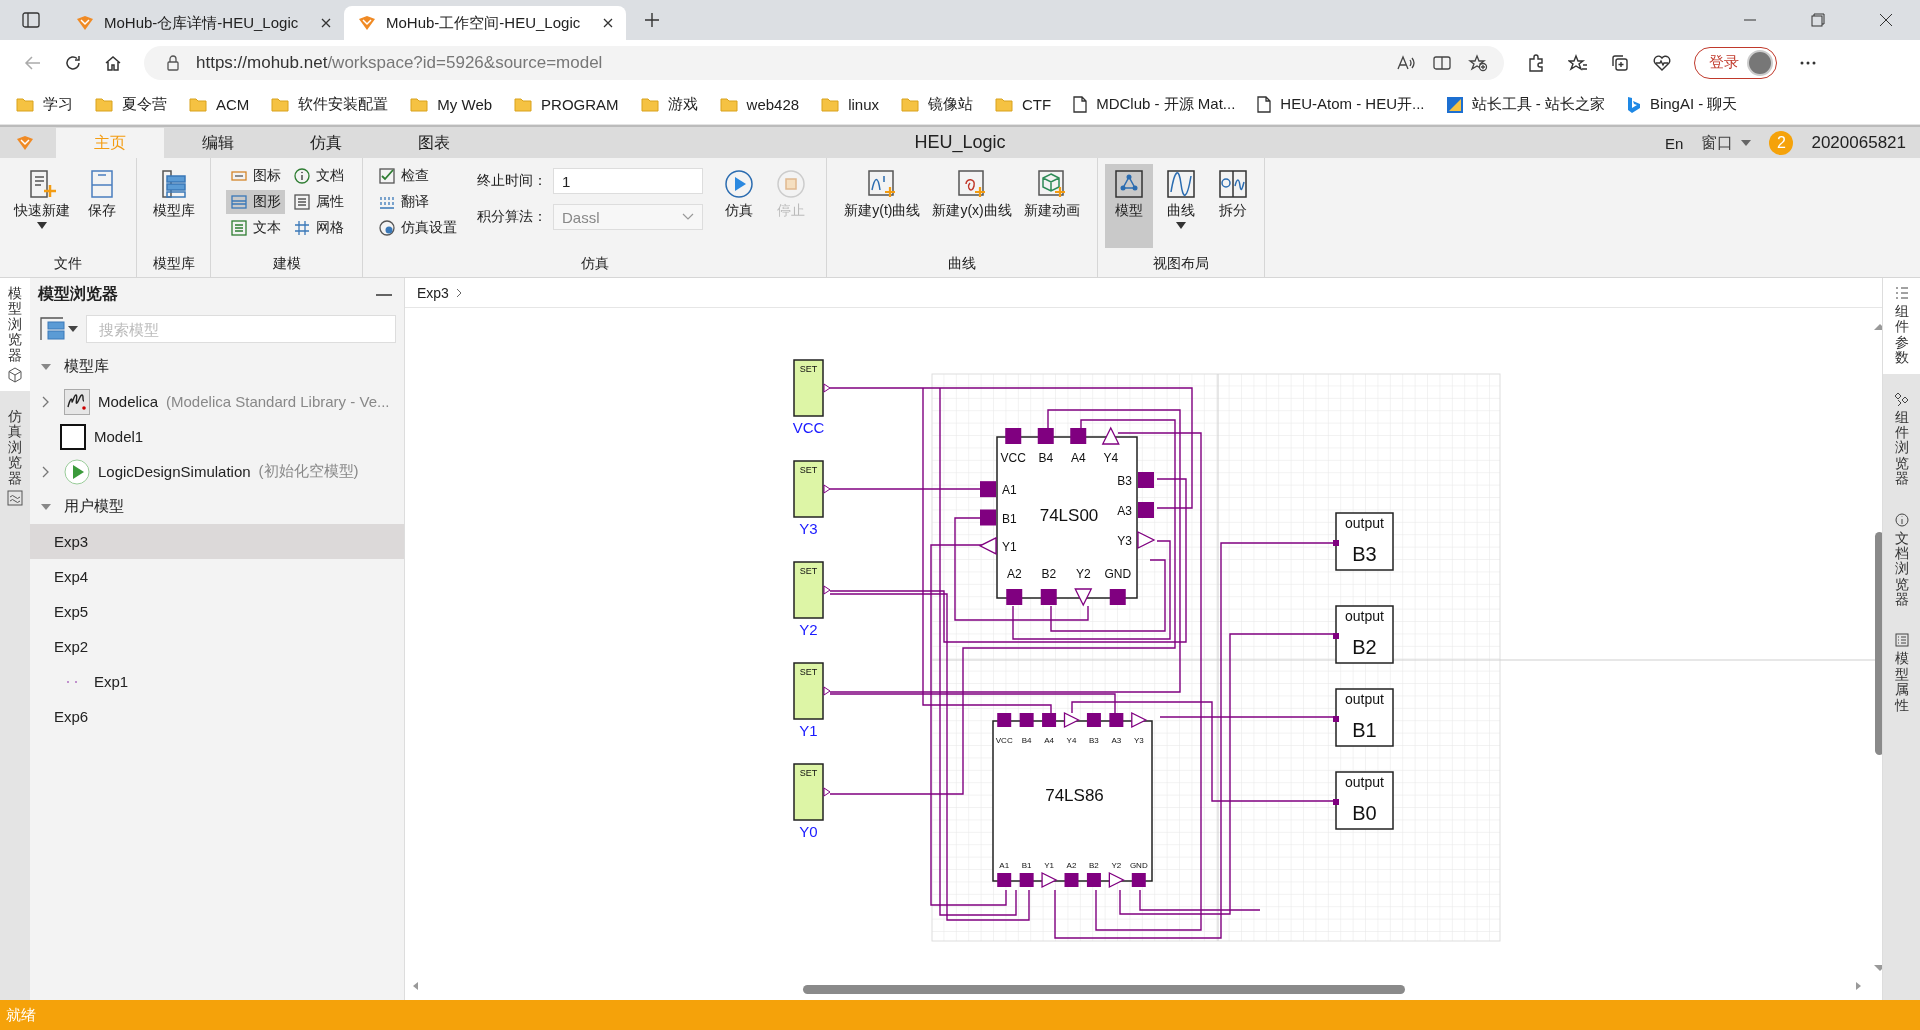  Describe the element at coordinates (1726, 143) in the screenshot. I see `window-menu: 窗口` at that location.